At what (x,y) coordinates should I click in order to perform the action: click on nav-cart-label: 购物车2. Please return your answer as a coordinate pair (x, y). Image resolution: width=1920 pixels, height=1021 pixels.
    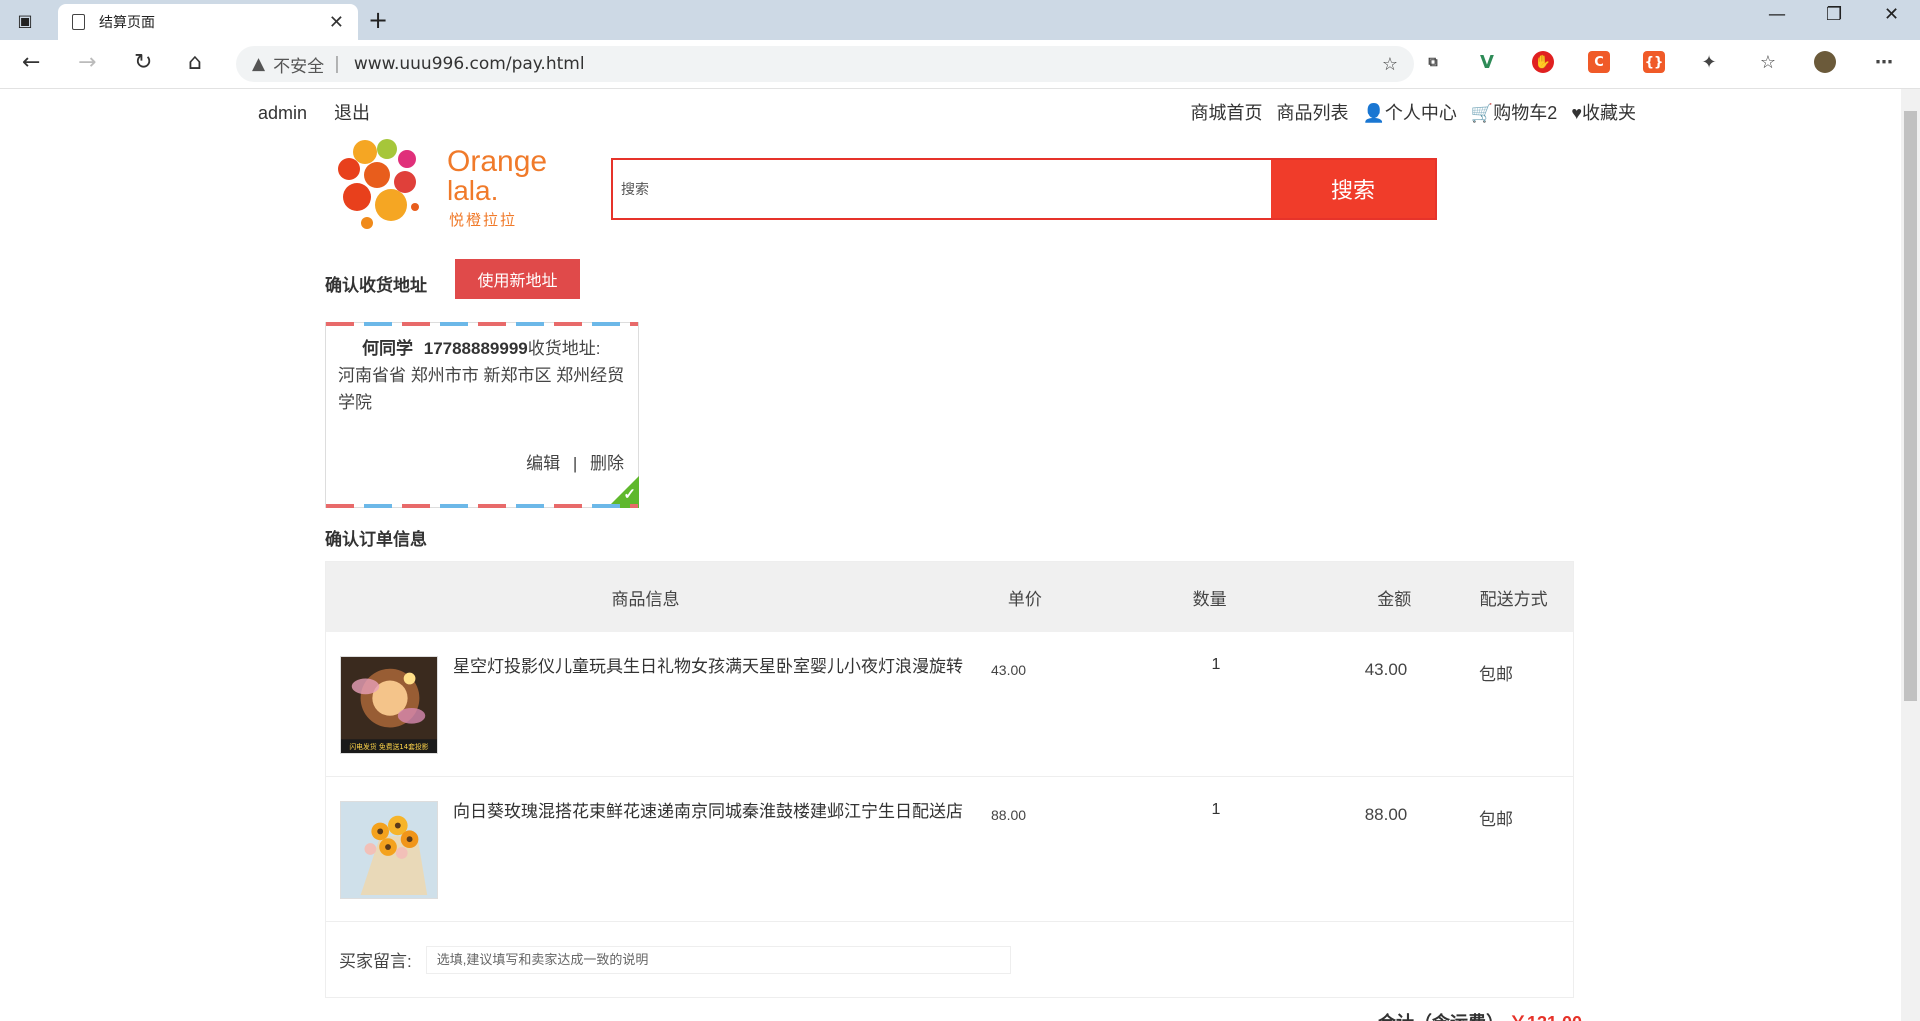
    Looking at the image, I should click on (1525, 113).